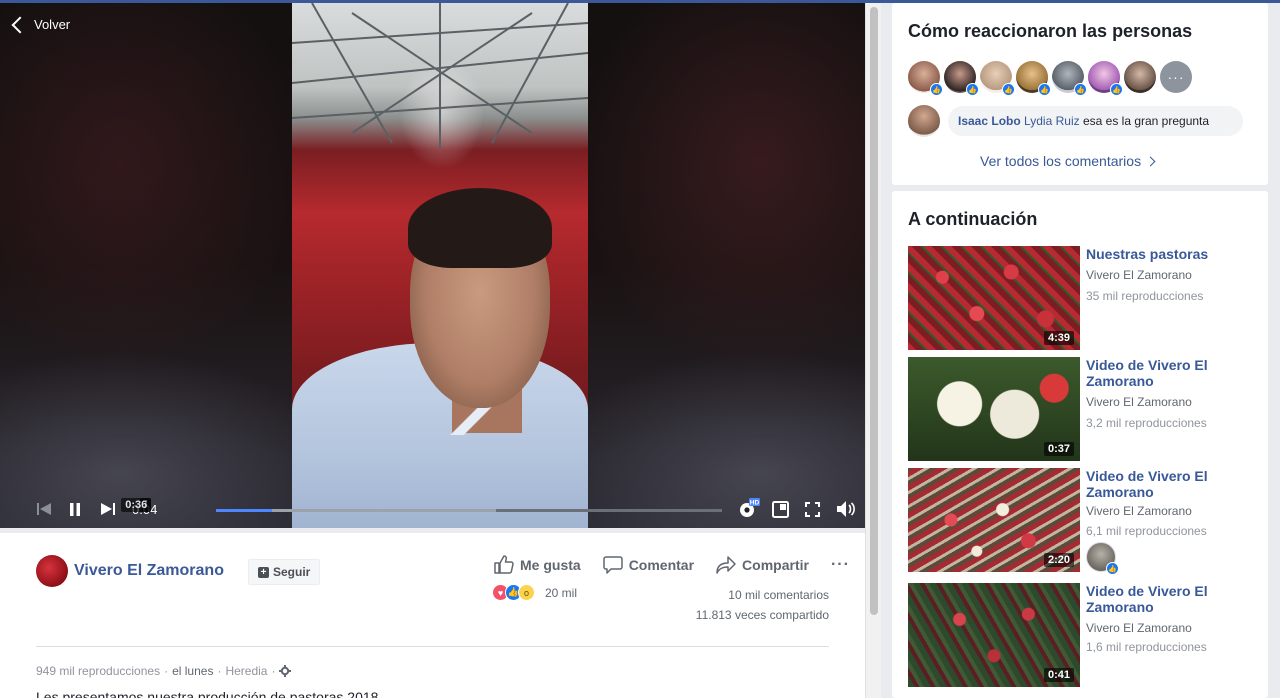 This screenshot has height=698, width=1280. I want to click on like-button: Me gusta, so click(537, 564).